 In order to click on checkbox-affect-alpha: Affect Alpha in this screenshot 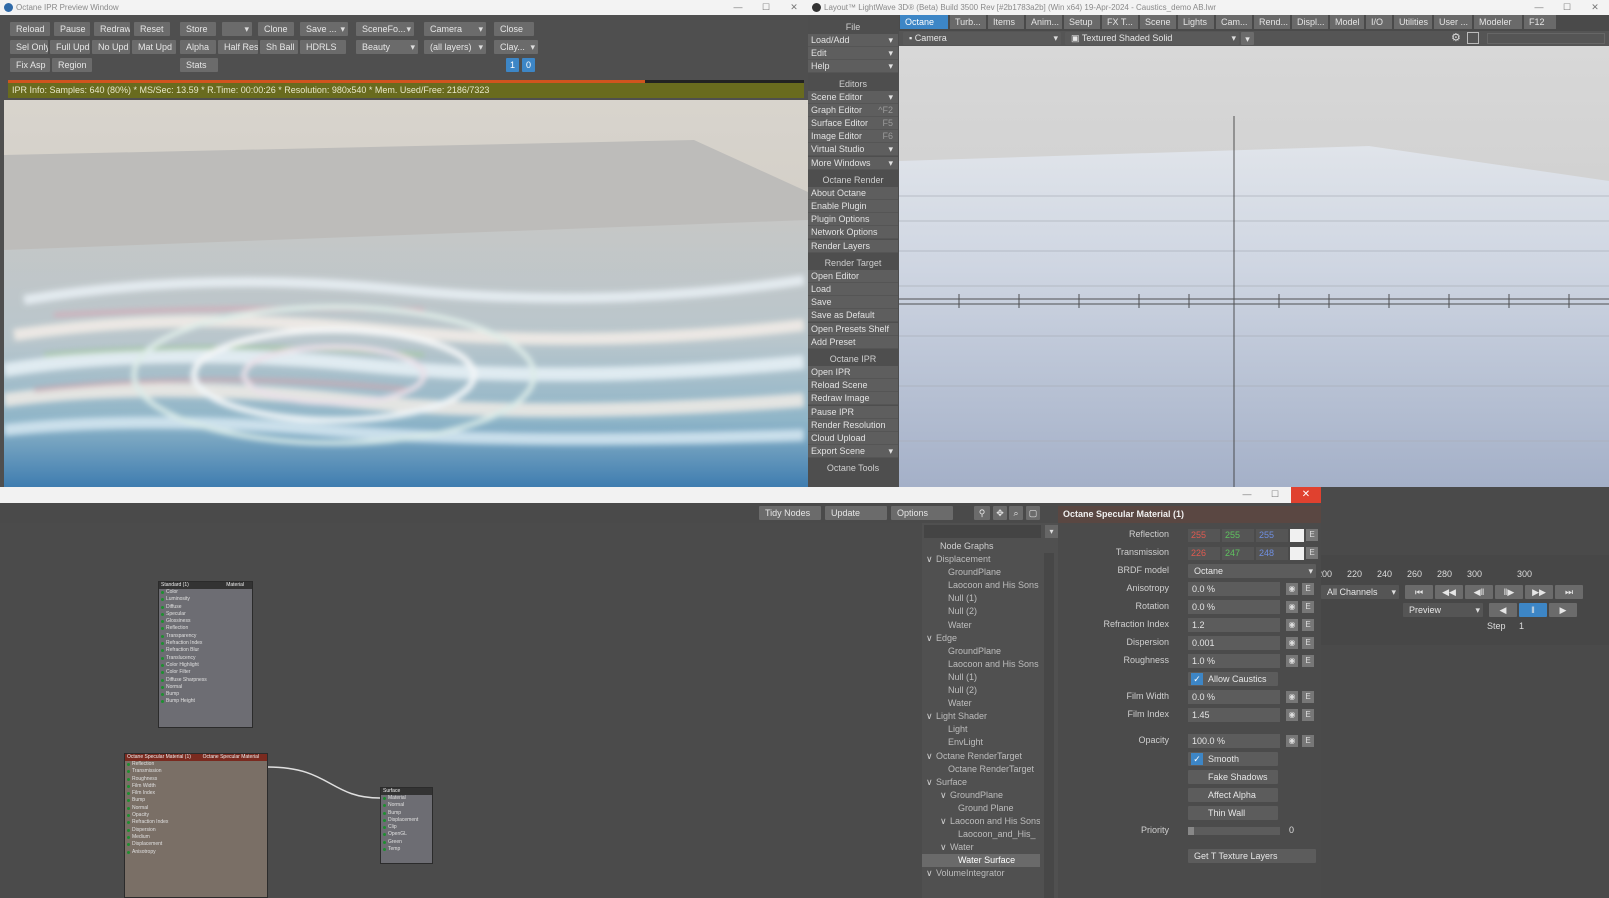, I will do `click(1233, 795)`.